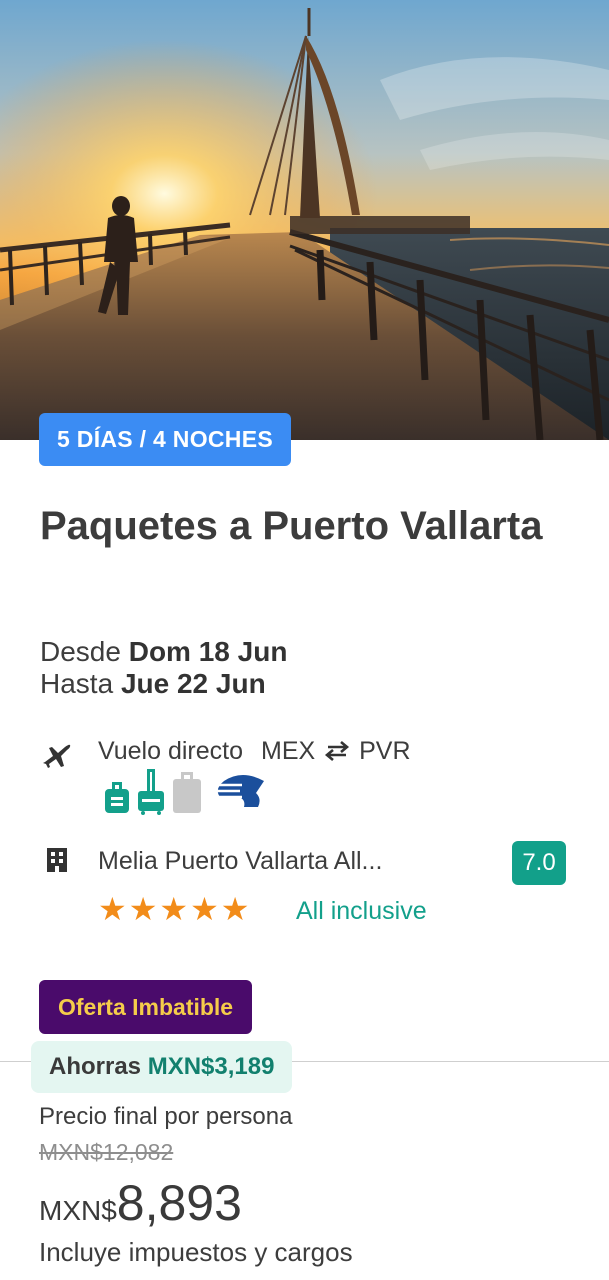 The image size is (609, 1280). Describe the element at coordinates (385, 751) in the screenshot. I see `flight-destination: PVR` at that location.